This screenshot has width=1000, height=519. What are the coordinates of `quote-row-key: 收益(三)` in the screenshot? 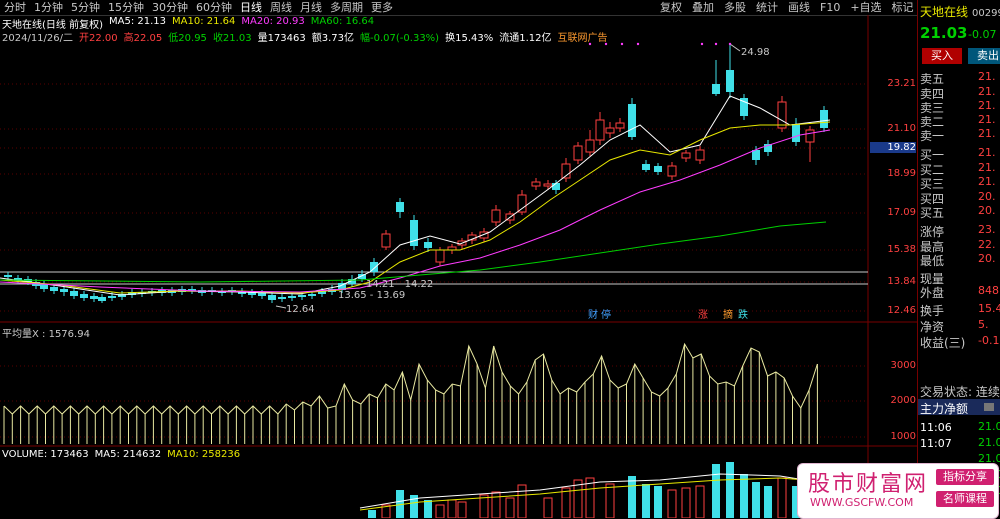 It's located at (943, 343).